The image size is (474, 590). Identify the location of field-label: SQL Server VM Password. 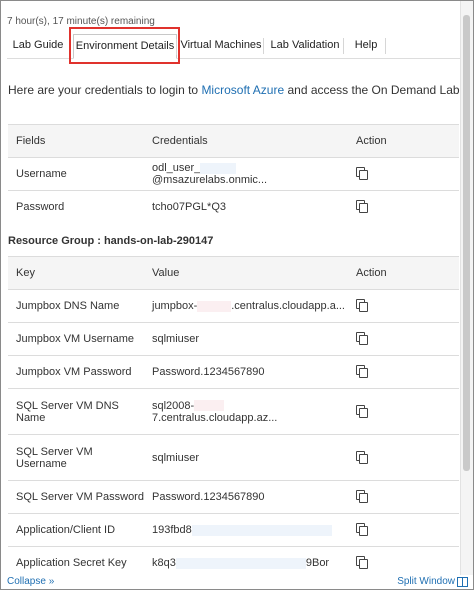
(76, 497).